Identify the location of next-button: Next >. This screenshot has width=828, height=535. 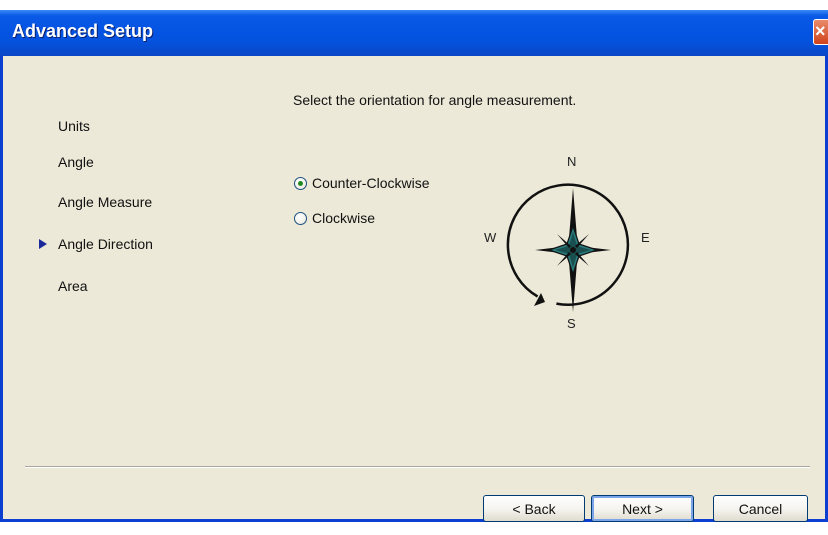
(642, 508).